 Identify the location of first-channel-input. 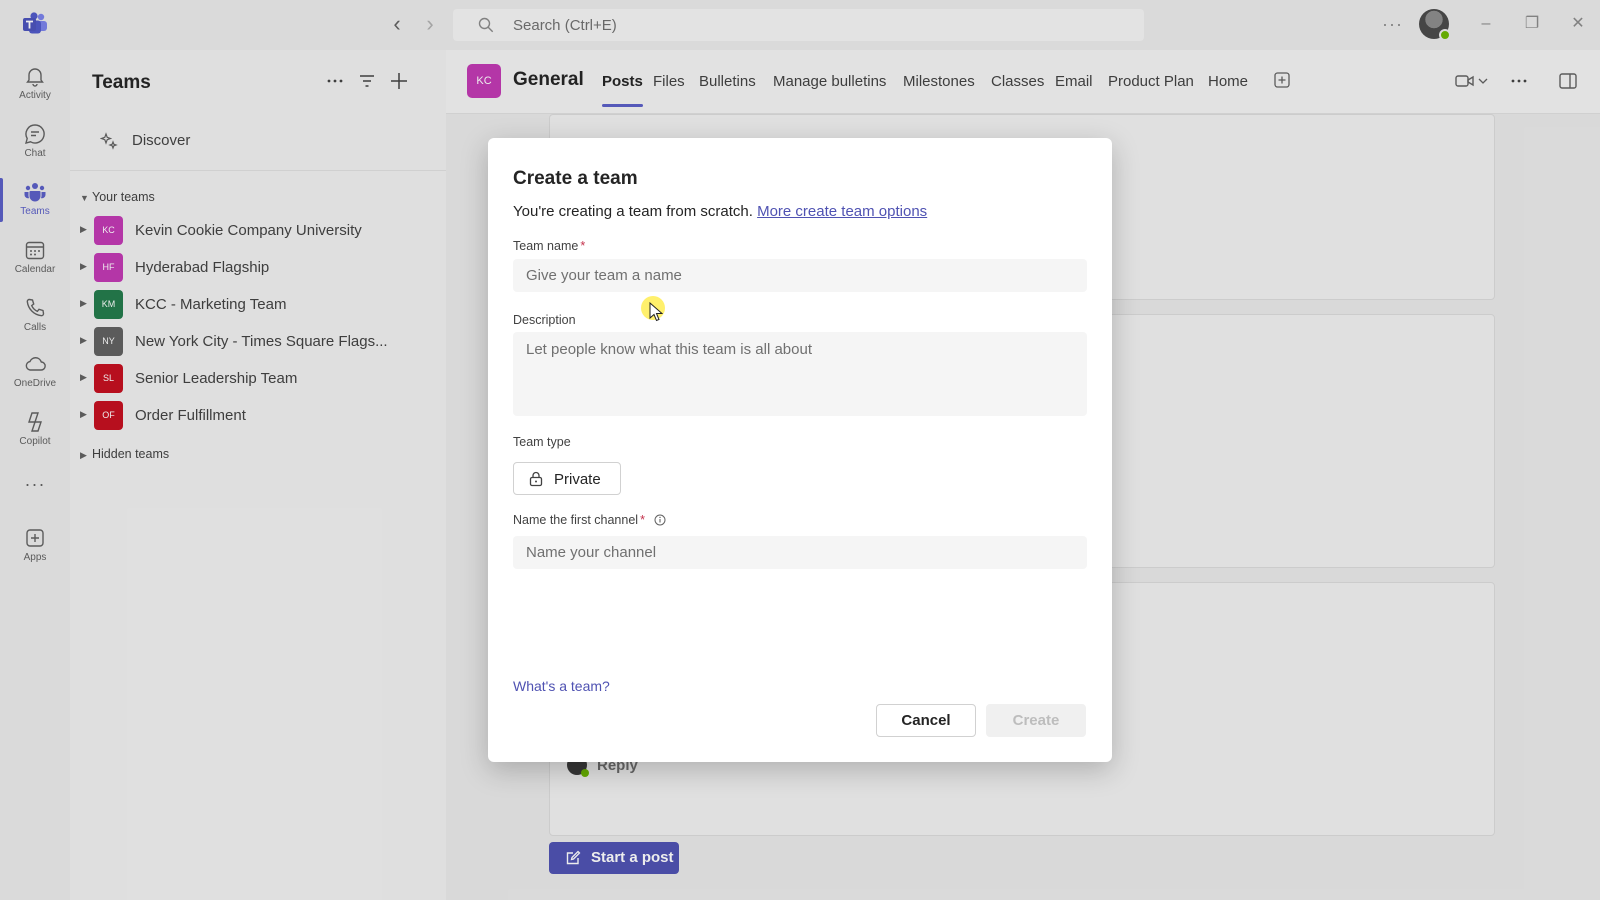
(800, 552).